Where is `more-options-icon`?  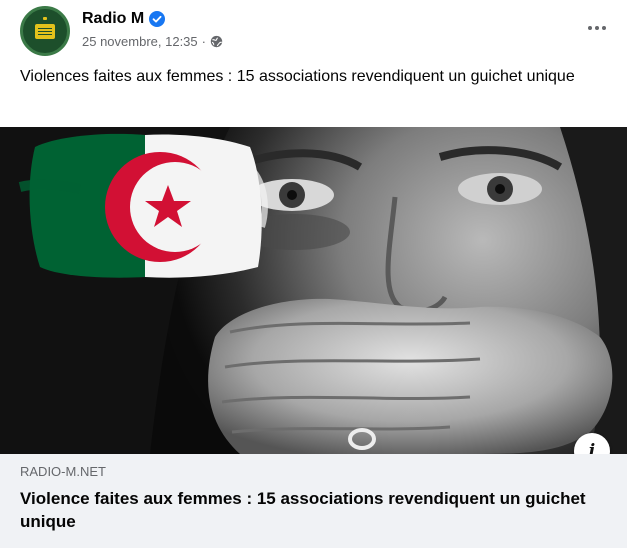
more-options-icon is located at coordinates (597, 28).